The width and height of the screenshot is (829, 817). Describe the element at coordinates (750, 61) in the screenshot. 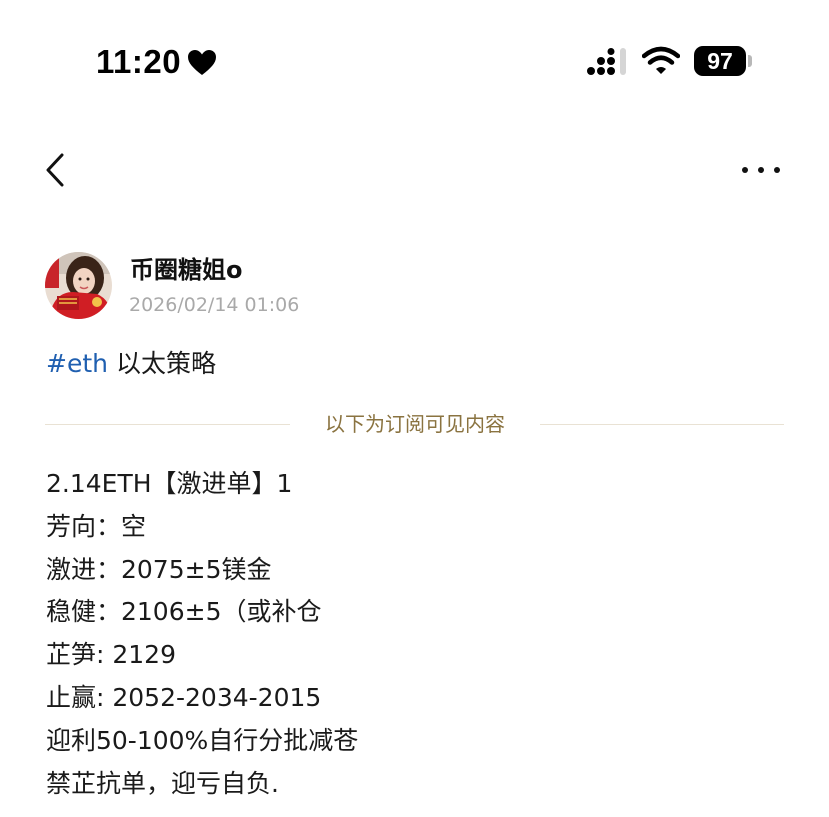

I see `battery-cap` at that location.